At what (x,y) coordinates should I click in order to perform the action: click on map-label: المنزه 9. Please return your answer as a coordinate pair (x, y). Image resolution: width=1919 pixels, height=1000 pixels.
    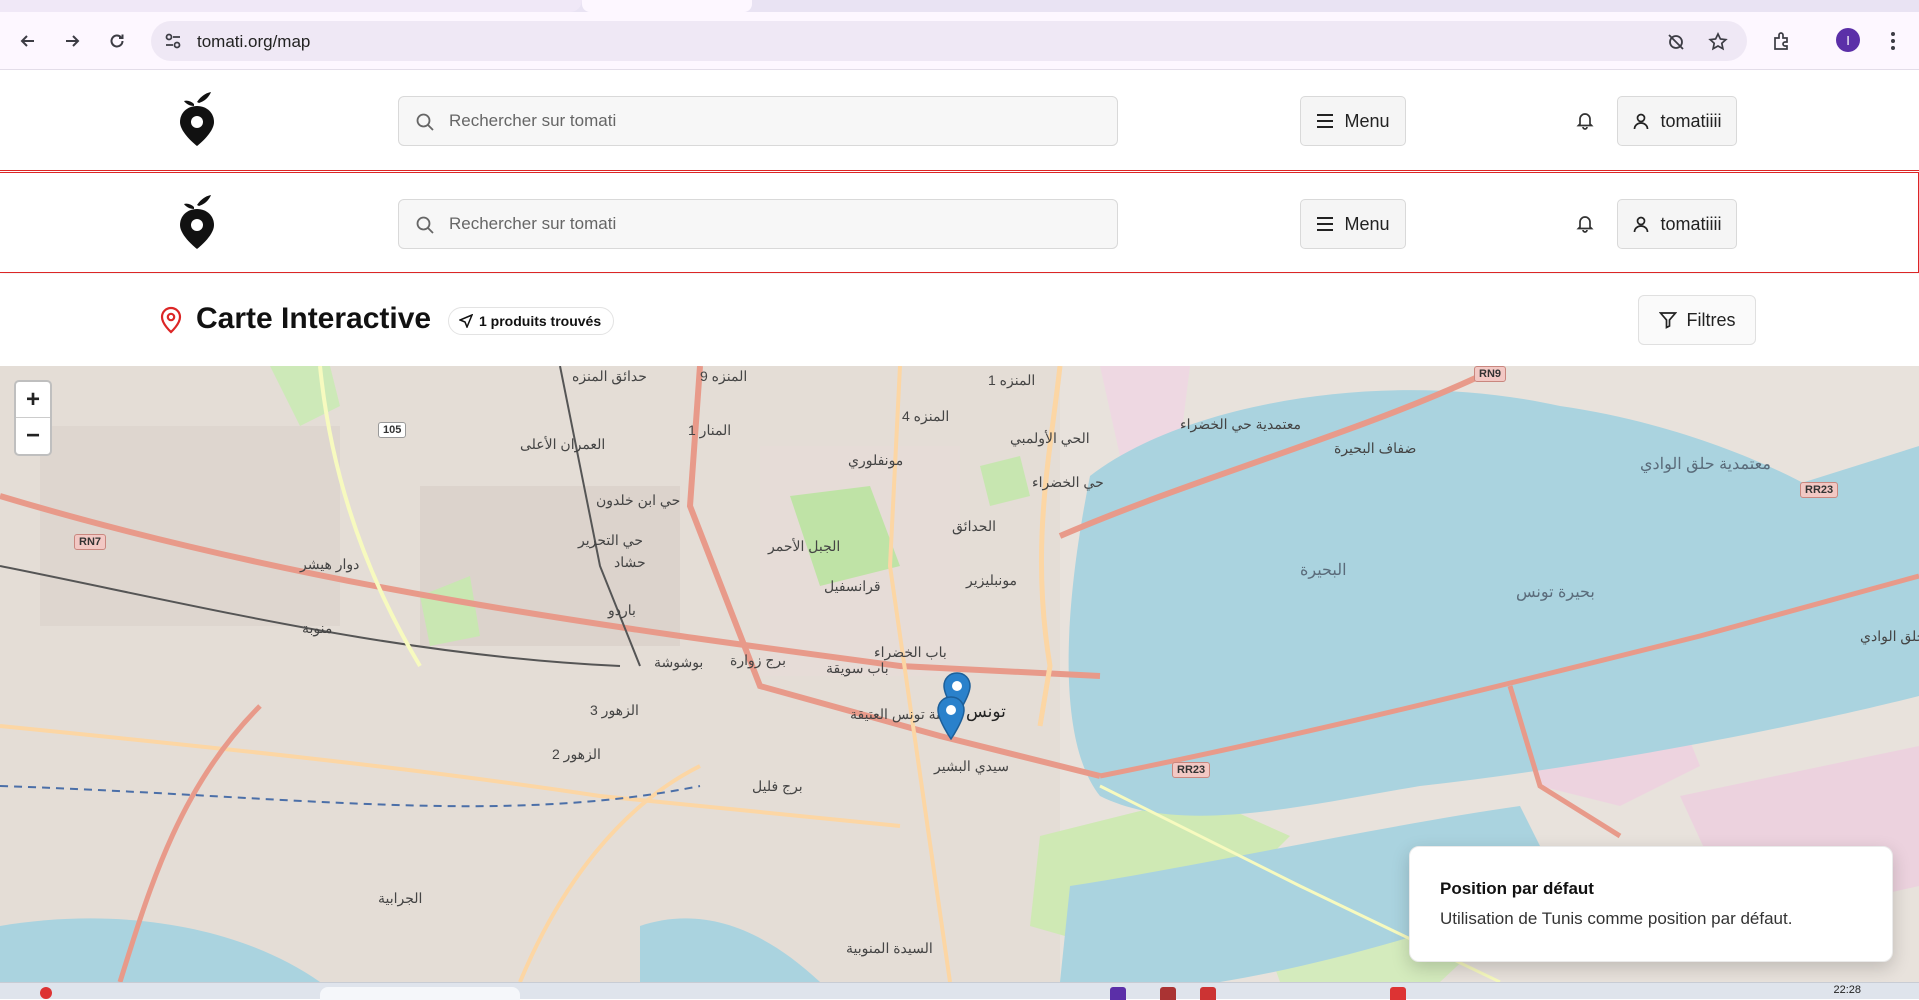
    Looking at the image, I should click on (724, 376).